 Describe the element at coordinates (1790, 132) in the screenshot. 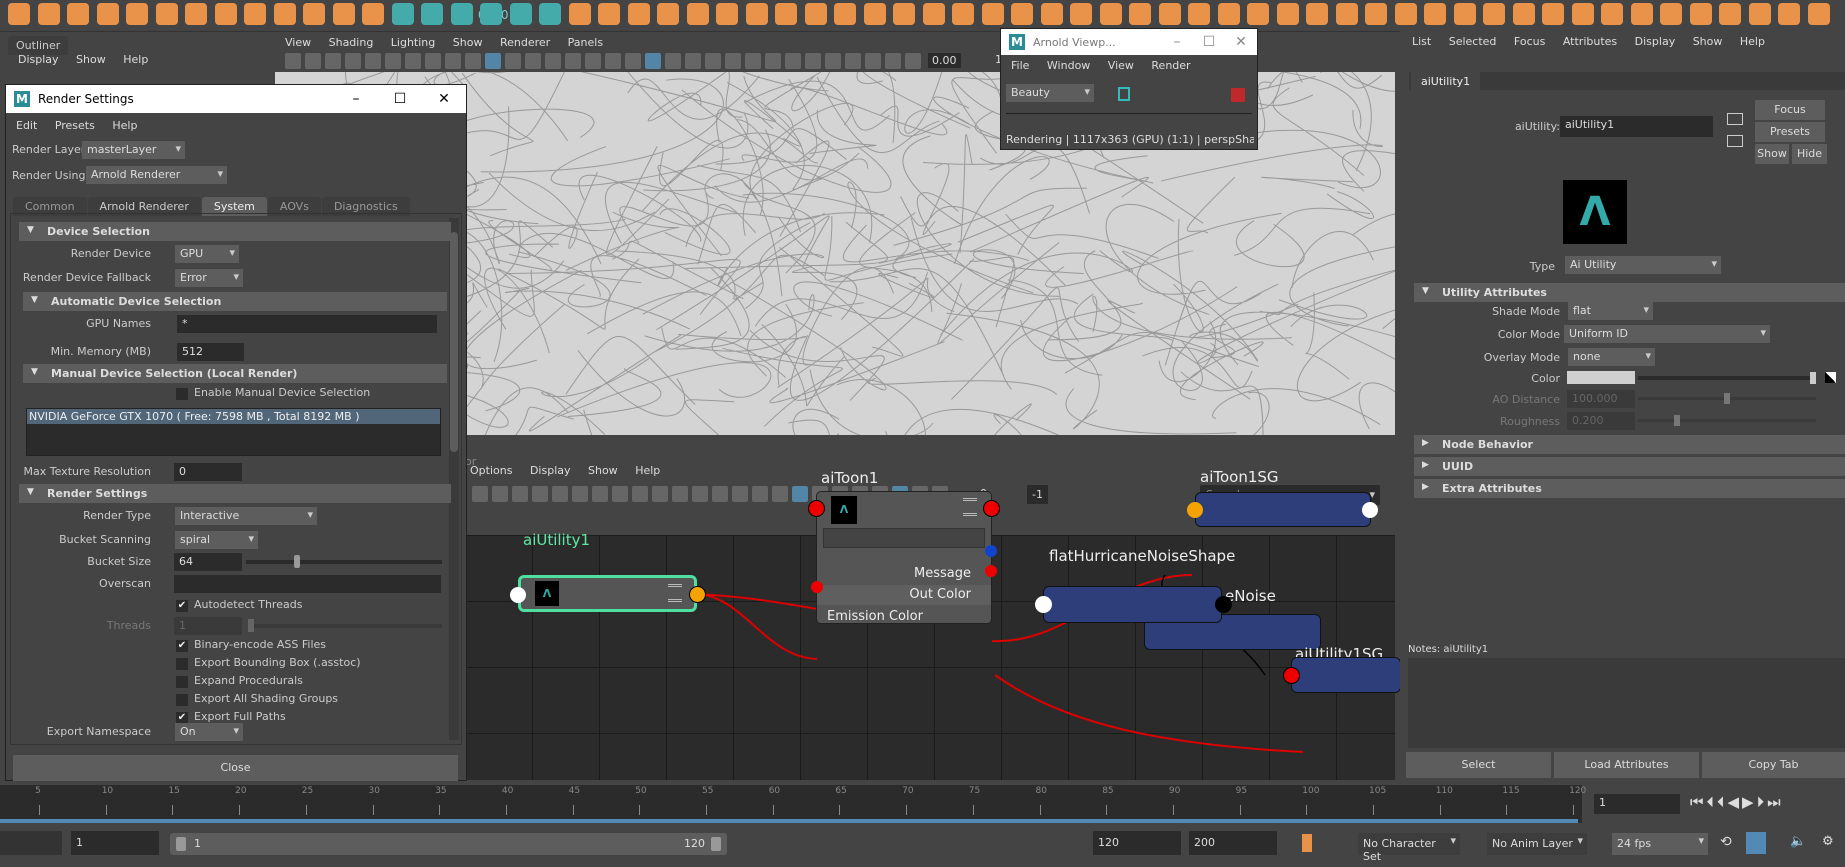

I see `presets-button: Presets` at that location.